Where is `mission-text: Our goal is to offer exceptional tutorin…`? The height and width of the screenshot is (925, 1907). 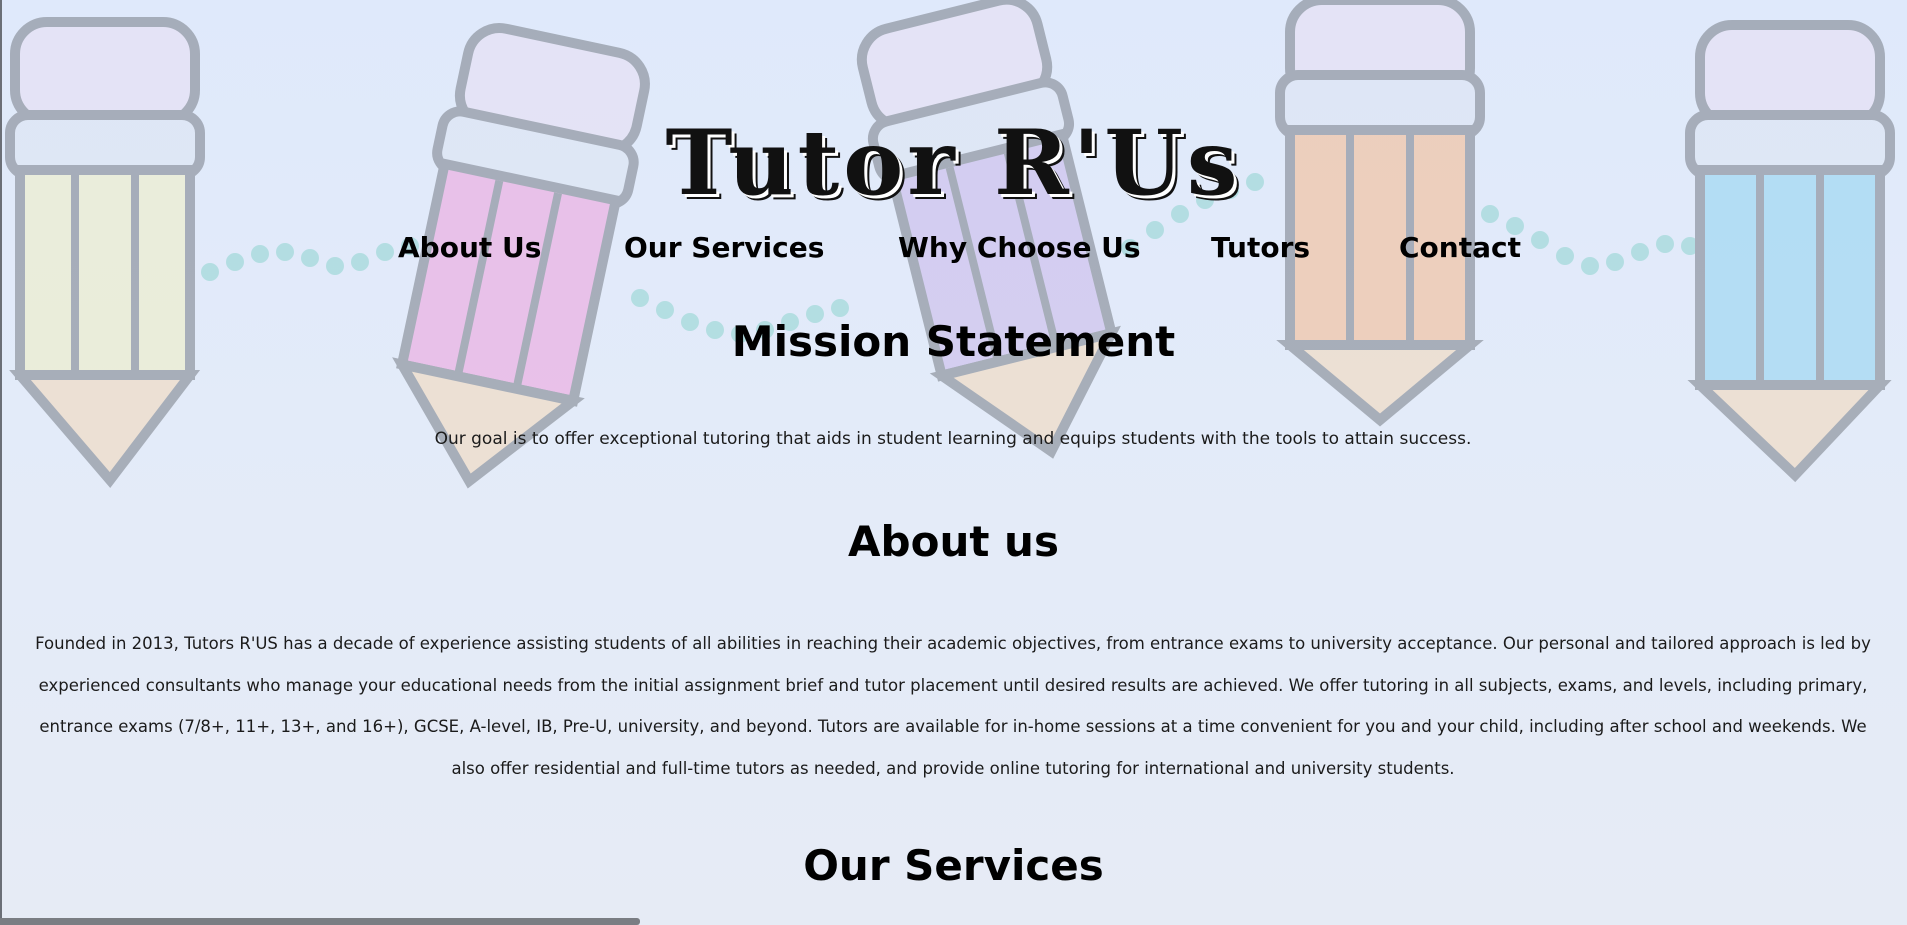
mission-text: Our goal is to offer exceptional tutorin… is located at coordinates (953, 439).